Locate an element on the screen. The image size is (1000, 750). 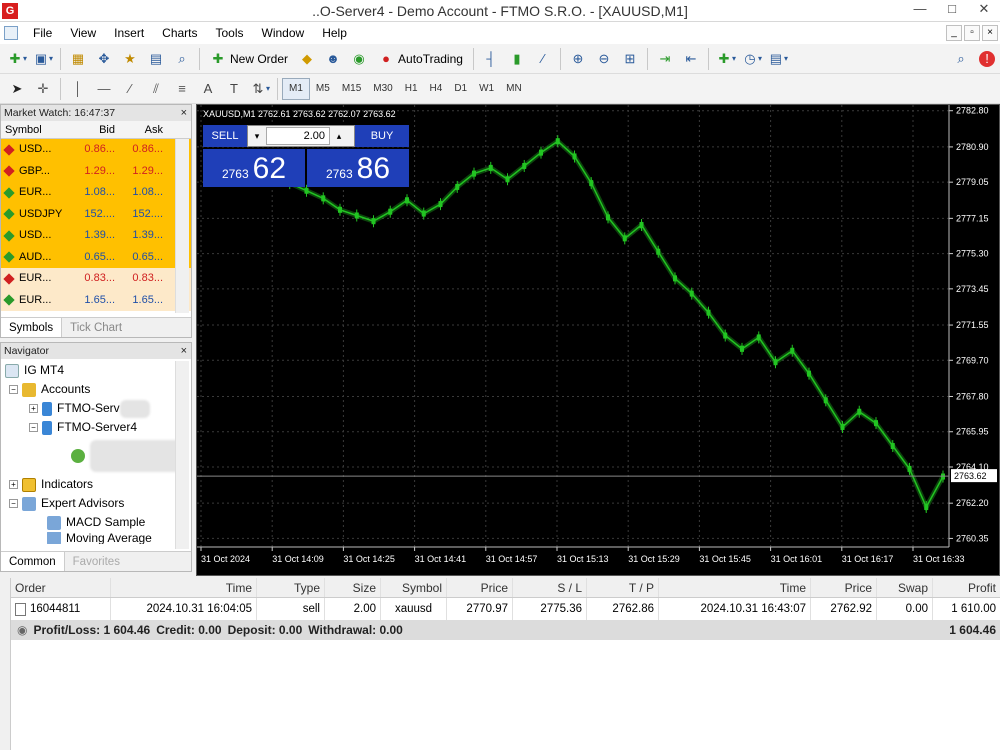
navigator-close-button: × is located at coordinates (184, 351).